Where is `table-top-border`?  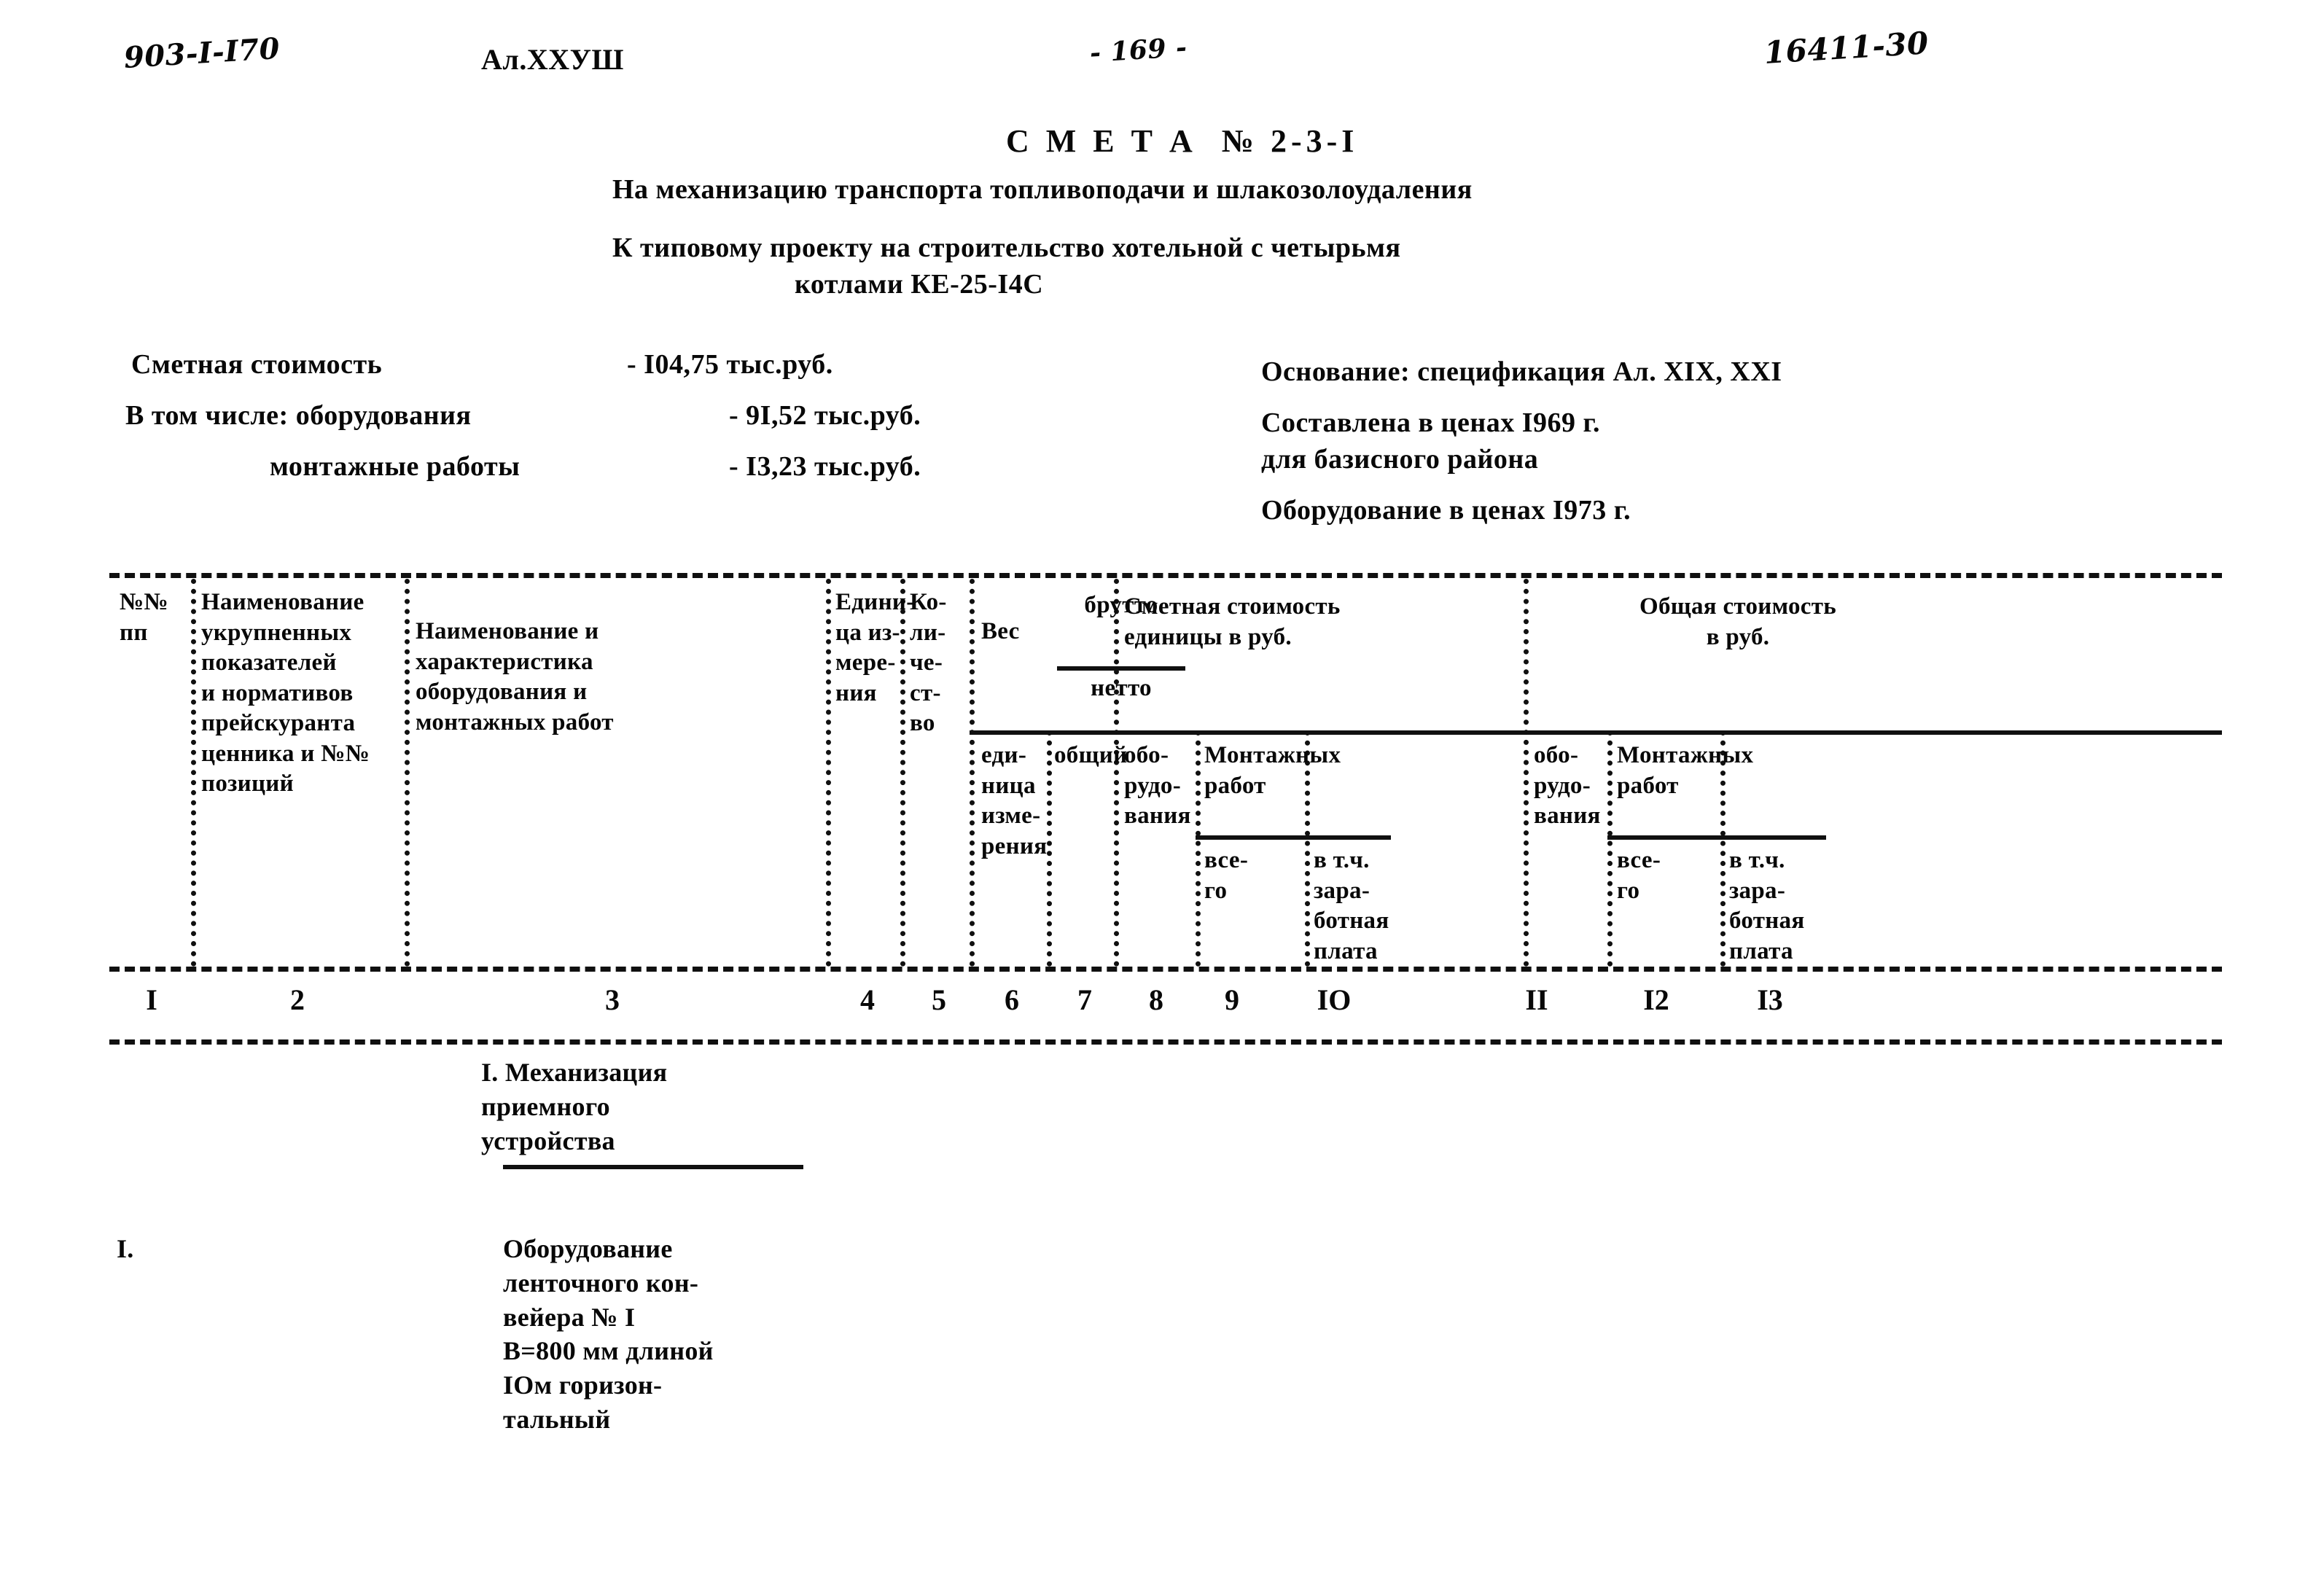 table-top-border is located at coordinates (1165, 575).